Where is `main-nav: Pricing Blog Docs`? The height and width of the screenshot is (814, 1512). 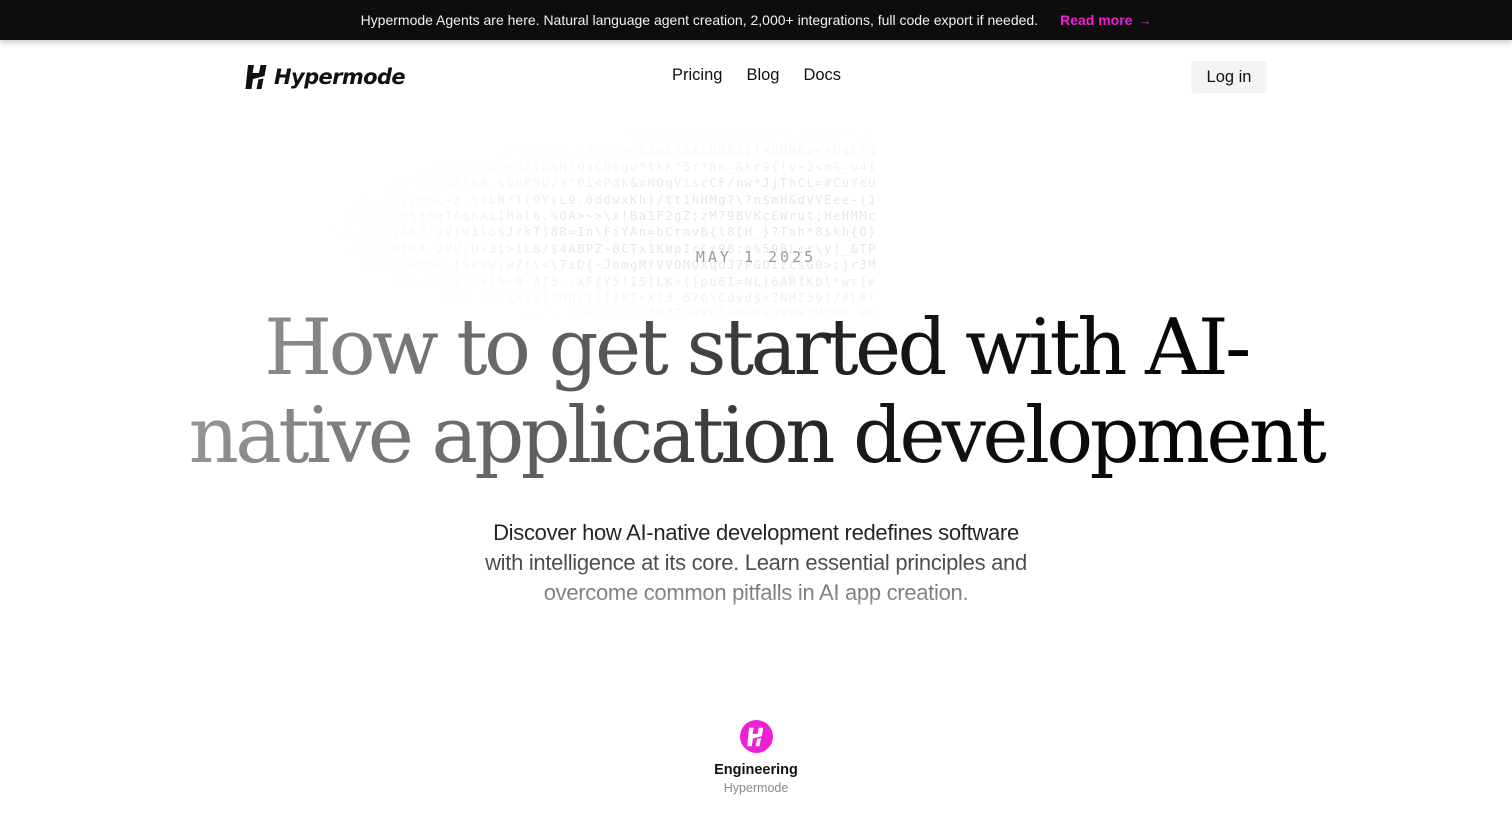 main-nav: Pricing Blog Docs is located at coordinates (756, 75).